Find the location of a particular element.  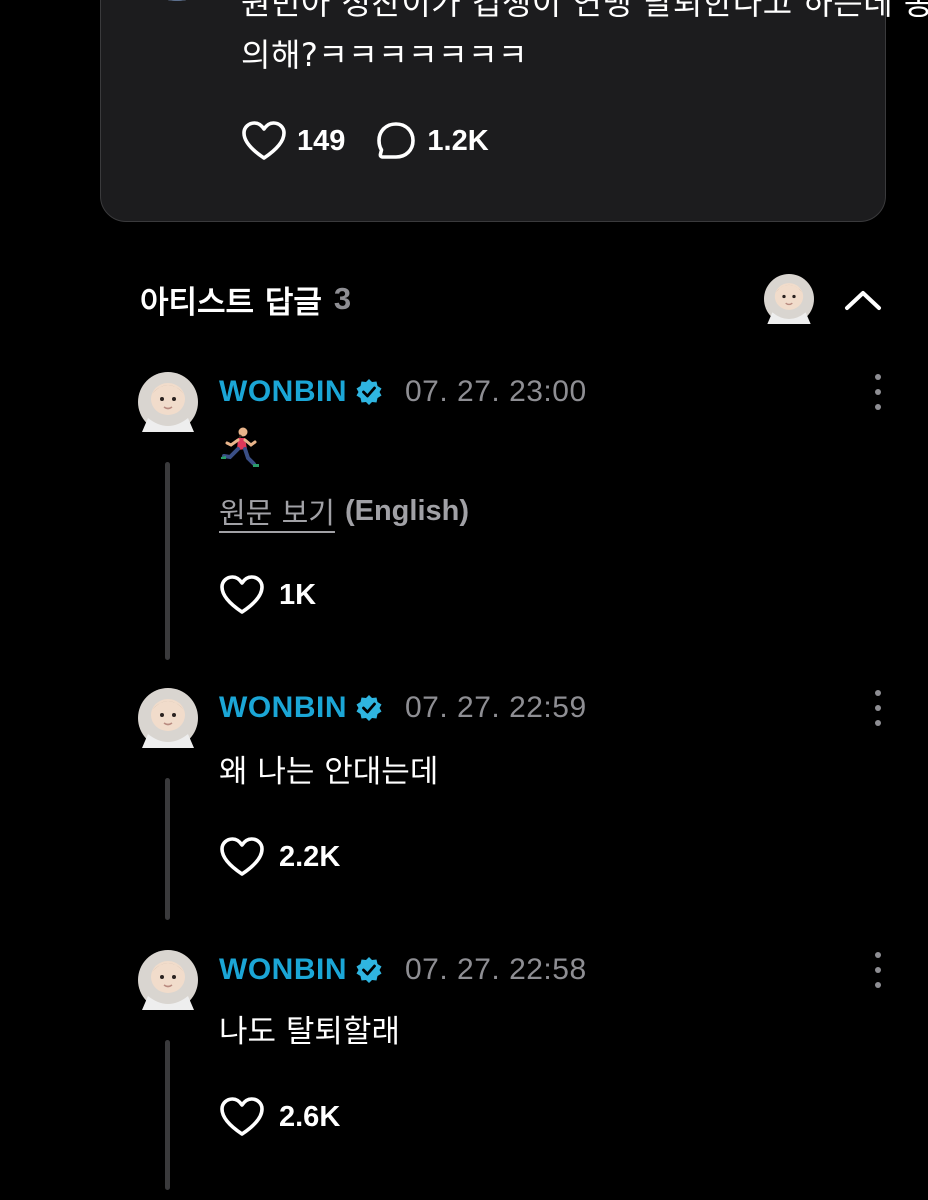

reply-header: WONBIN 07. 27. 22:59 is located at coordinates (403, 708).